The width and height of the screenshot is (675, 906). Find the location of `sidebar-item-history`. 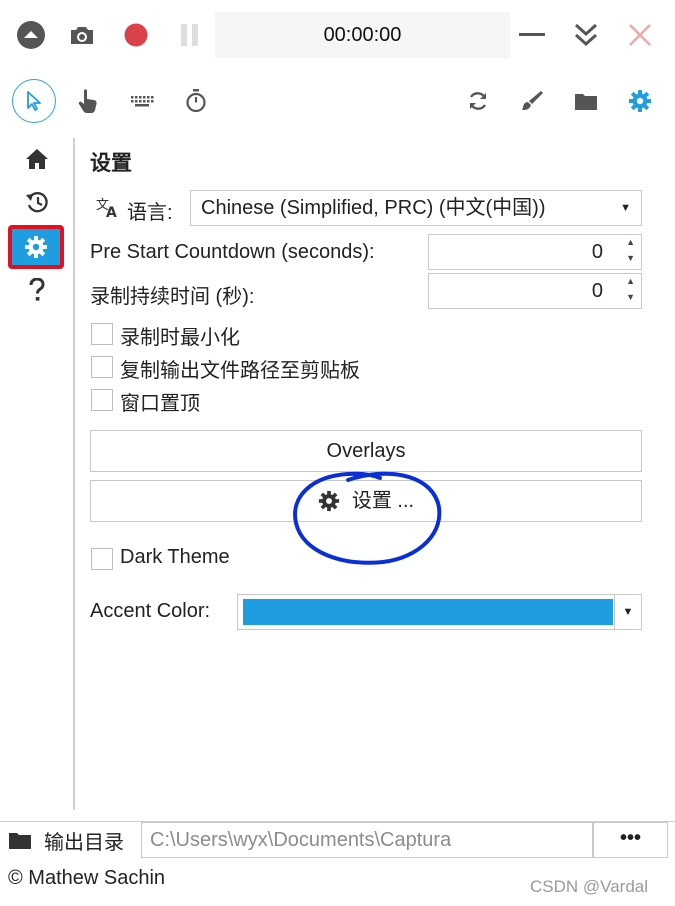

sidebar-item-history is located at coordinates (37, 202).